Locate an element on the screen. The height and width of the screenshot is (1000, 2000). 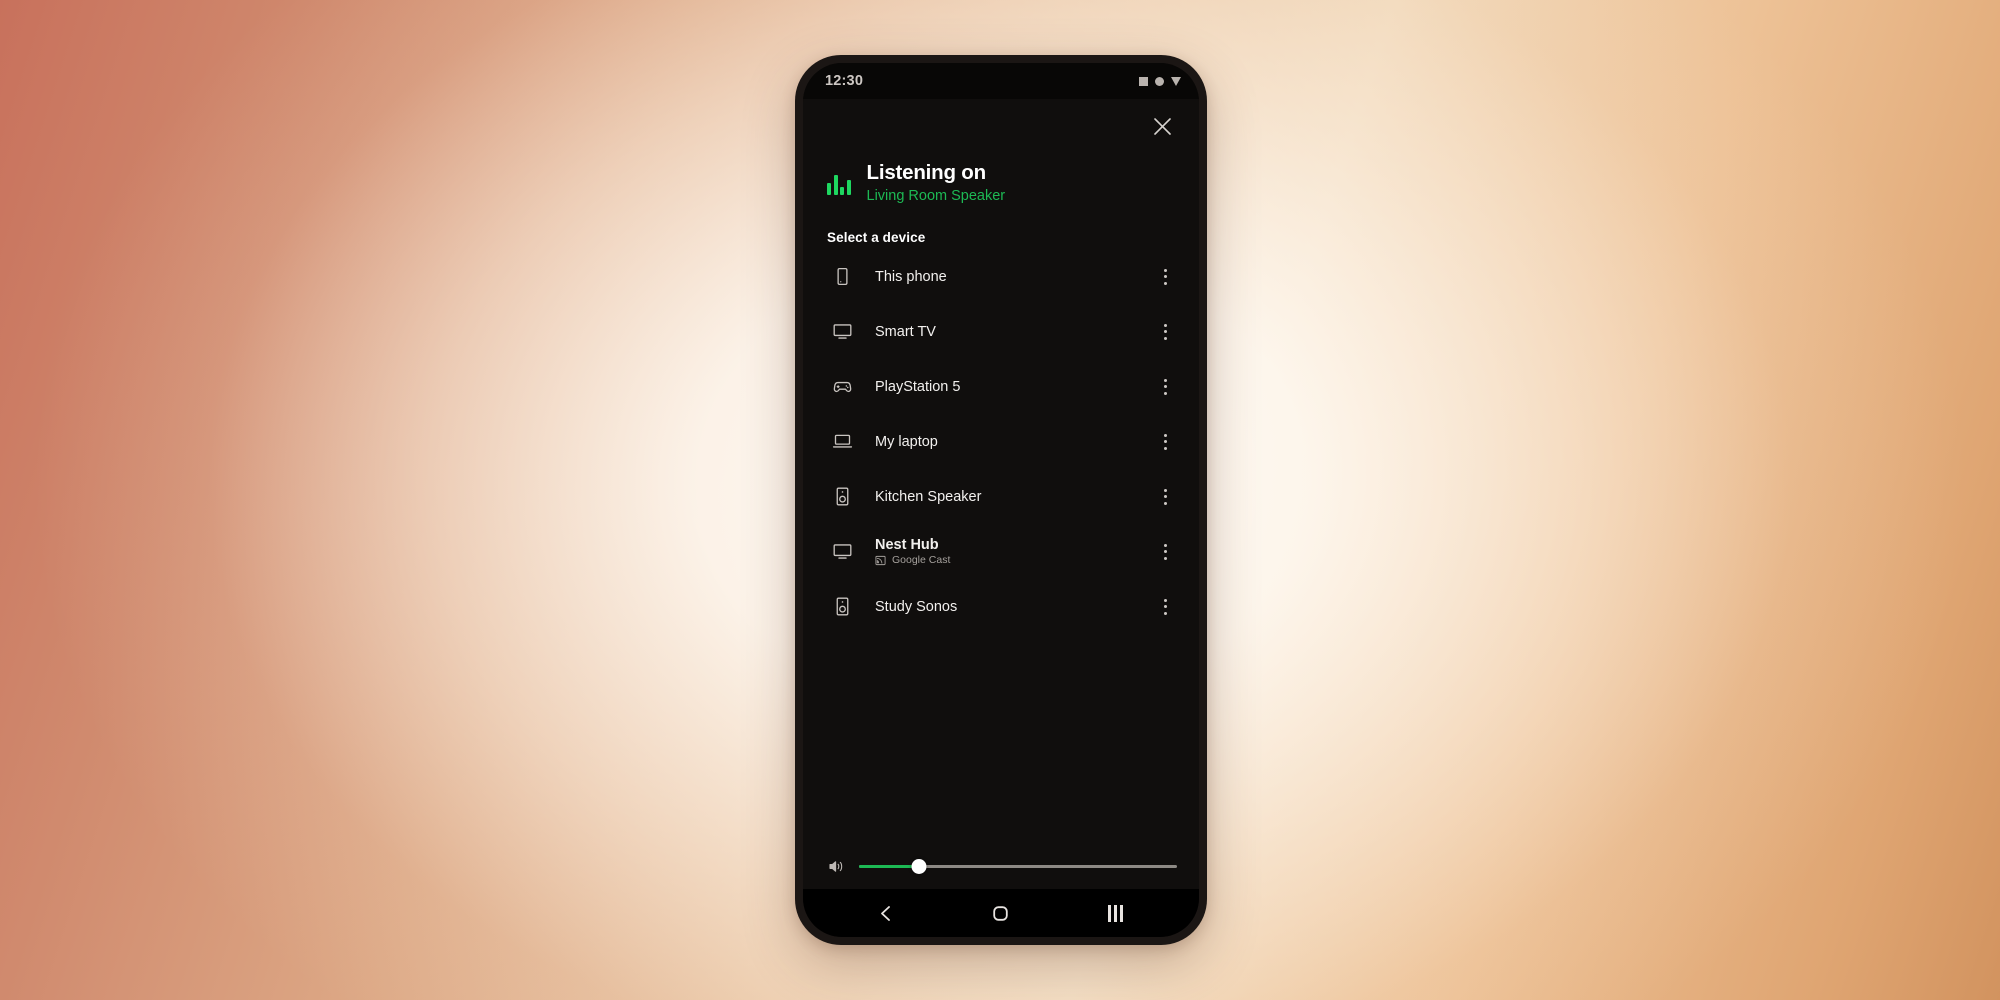
volume-slider is located at coordinates (1018, 866).